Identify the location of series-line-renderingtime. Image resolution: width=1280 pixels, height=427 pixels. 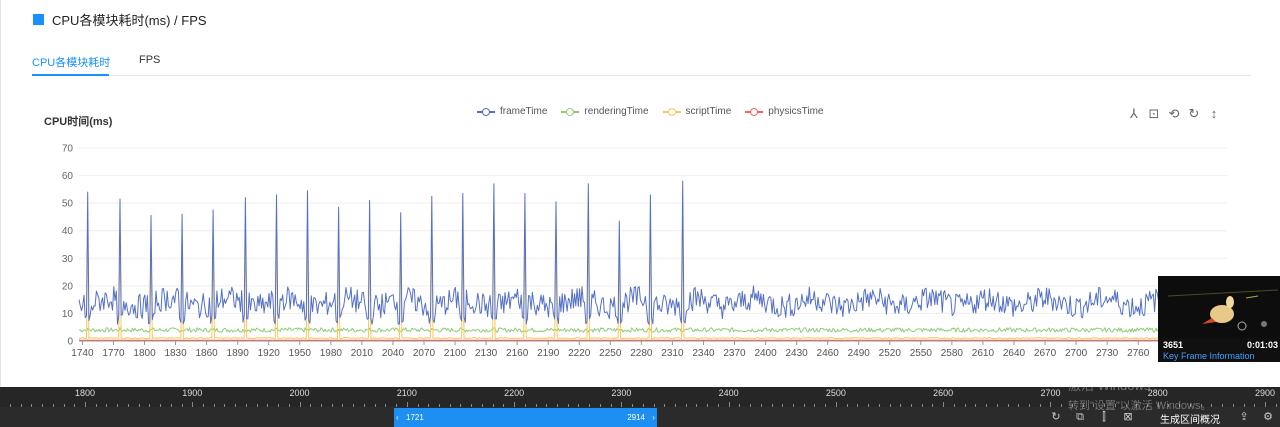
(652, 330).